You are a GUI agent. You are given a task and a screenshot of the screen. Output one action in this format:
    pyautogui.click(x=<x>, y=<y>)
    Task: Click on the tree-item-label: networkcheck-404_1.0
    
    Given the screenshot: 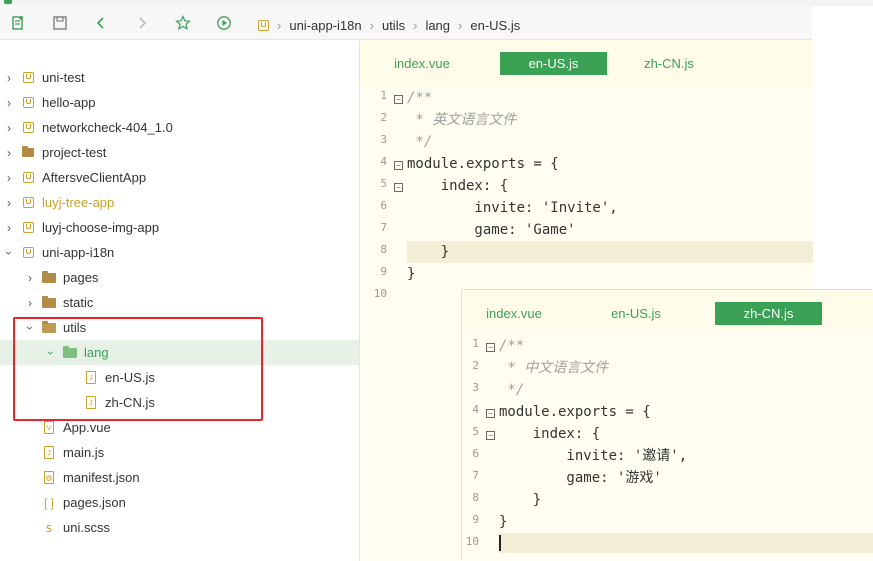 What is the action you would take?
    pyautogui.click(x=107, y=127)
    